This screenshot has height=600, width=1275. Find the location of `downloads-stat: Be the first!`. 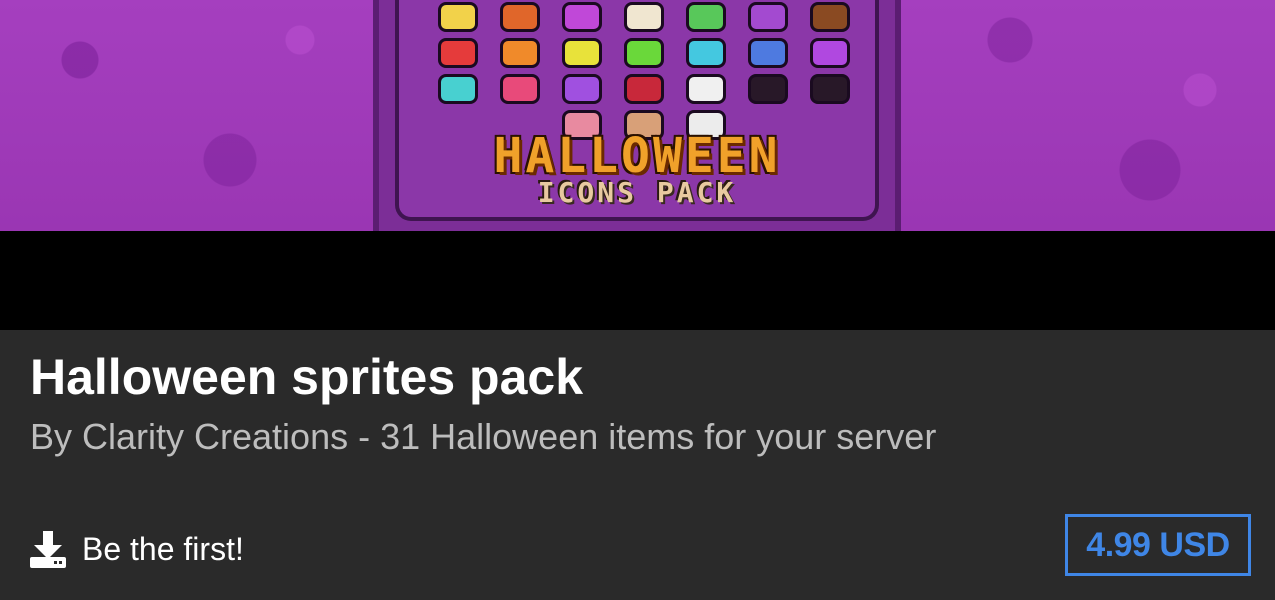

downloads-stat: Be the first! is located at coordinates (137, 549).